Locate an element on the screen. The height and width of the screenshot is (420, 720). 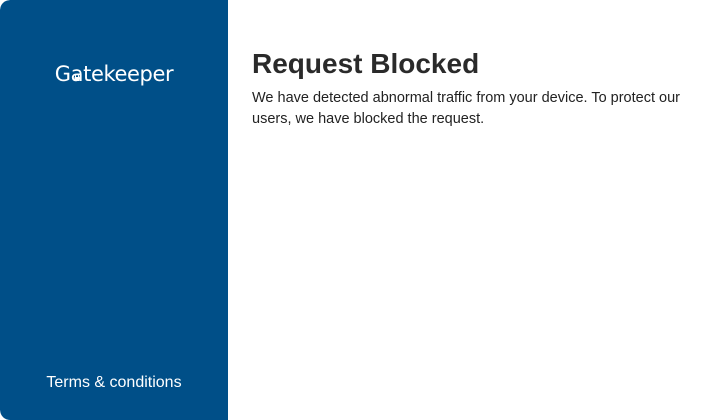
logo-suffix: tekeeper is located at coordinates (128, 74).